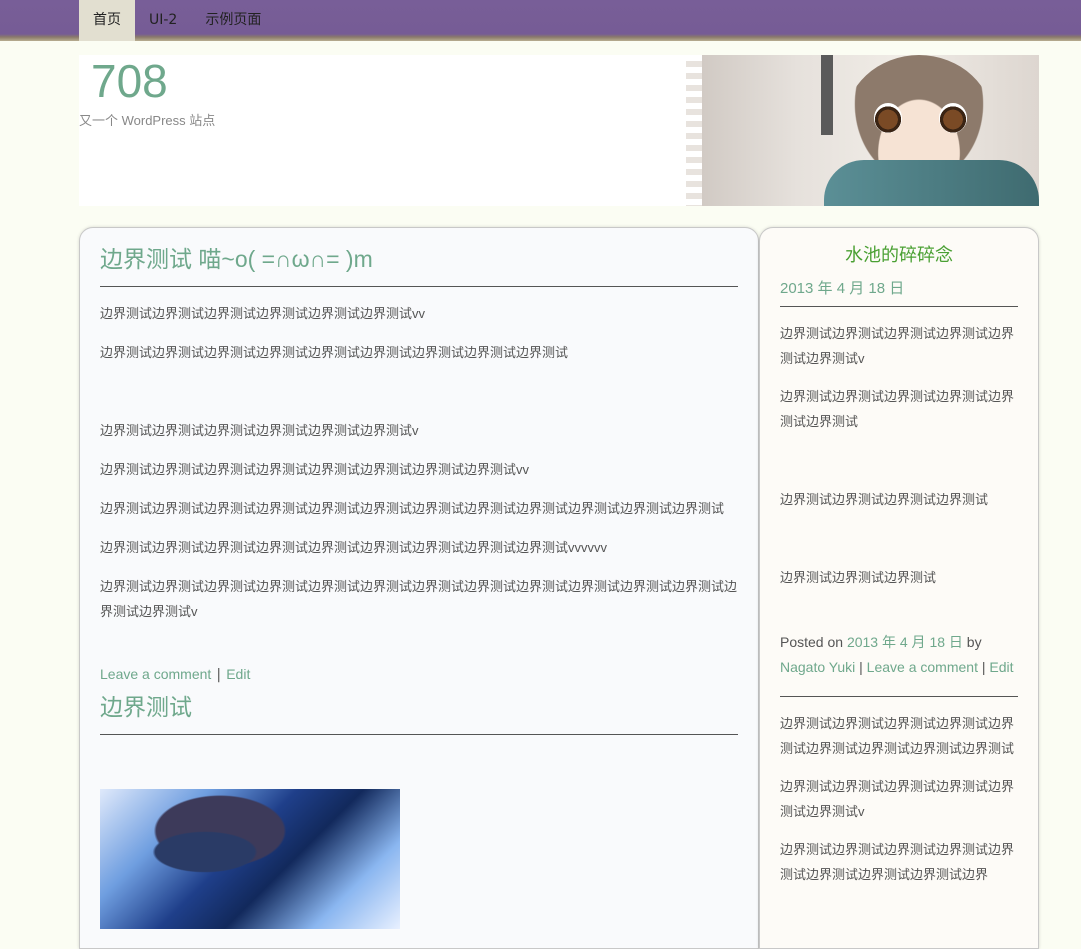 The width and height of the screenshot is (1081, 949). I want to click on posted-on-label: Posted on, so click(812, 642).